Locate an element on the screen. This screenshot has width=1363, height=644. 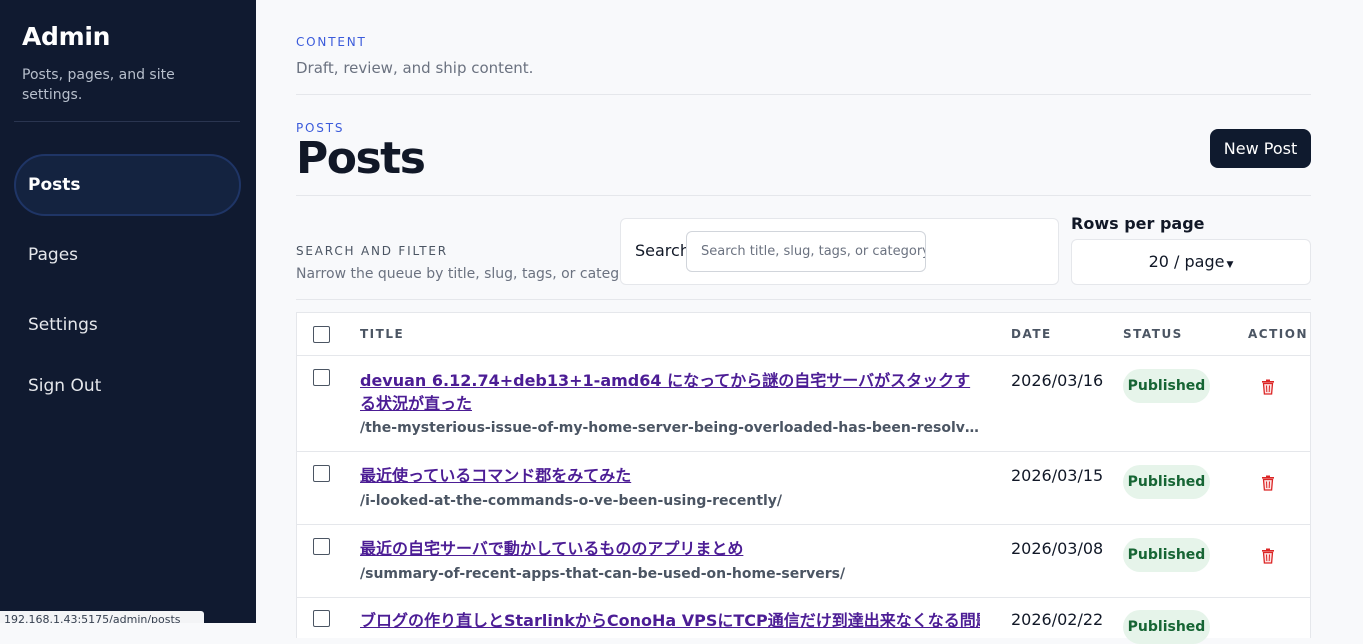
post-title-link: 最近の自宅サーバで動かしているもののアプリまとめ is located at coordinates (670, 548).